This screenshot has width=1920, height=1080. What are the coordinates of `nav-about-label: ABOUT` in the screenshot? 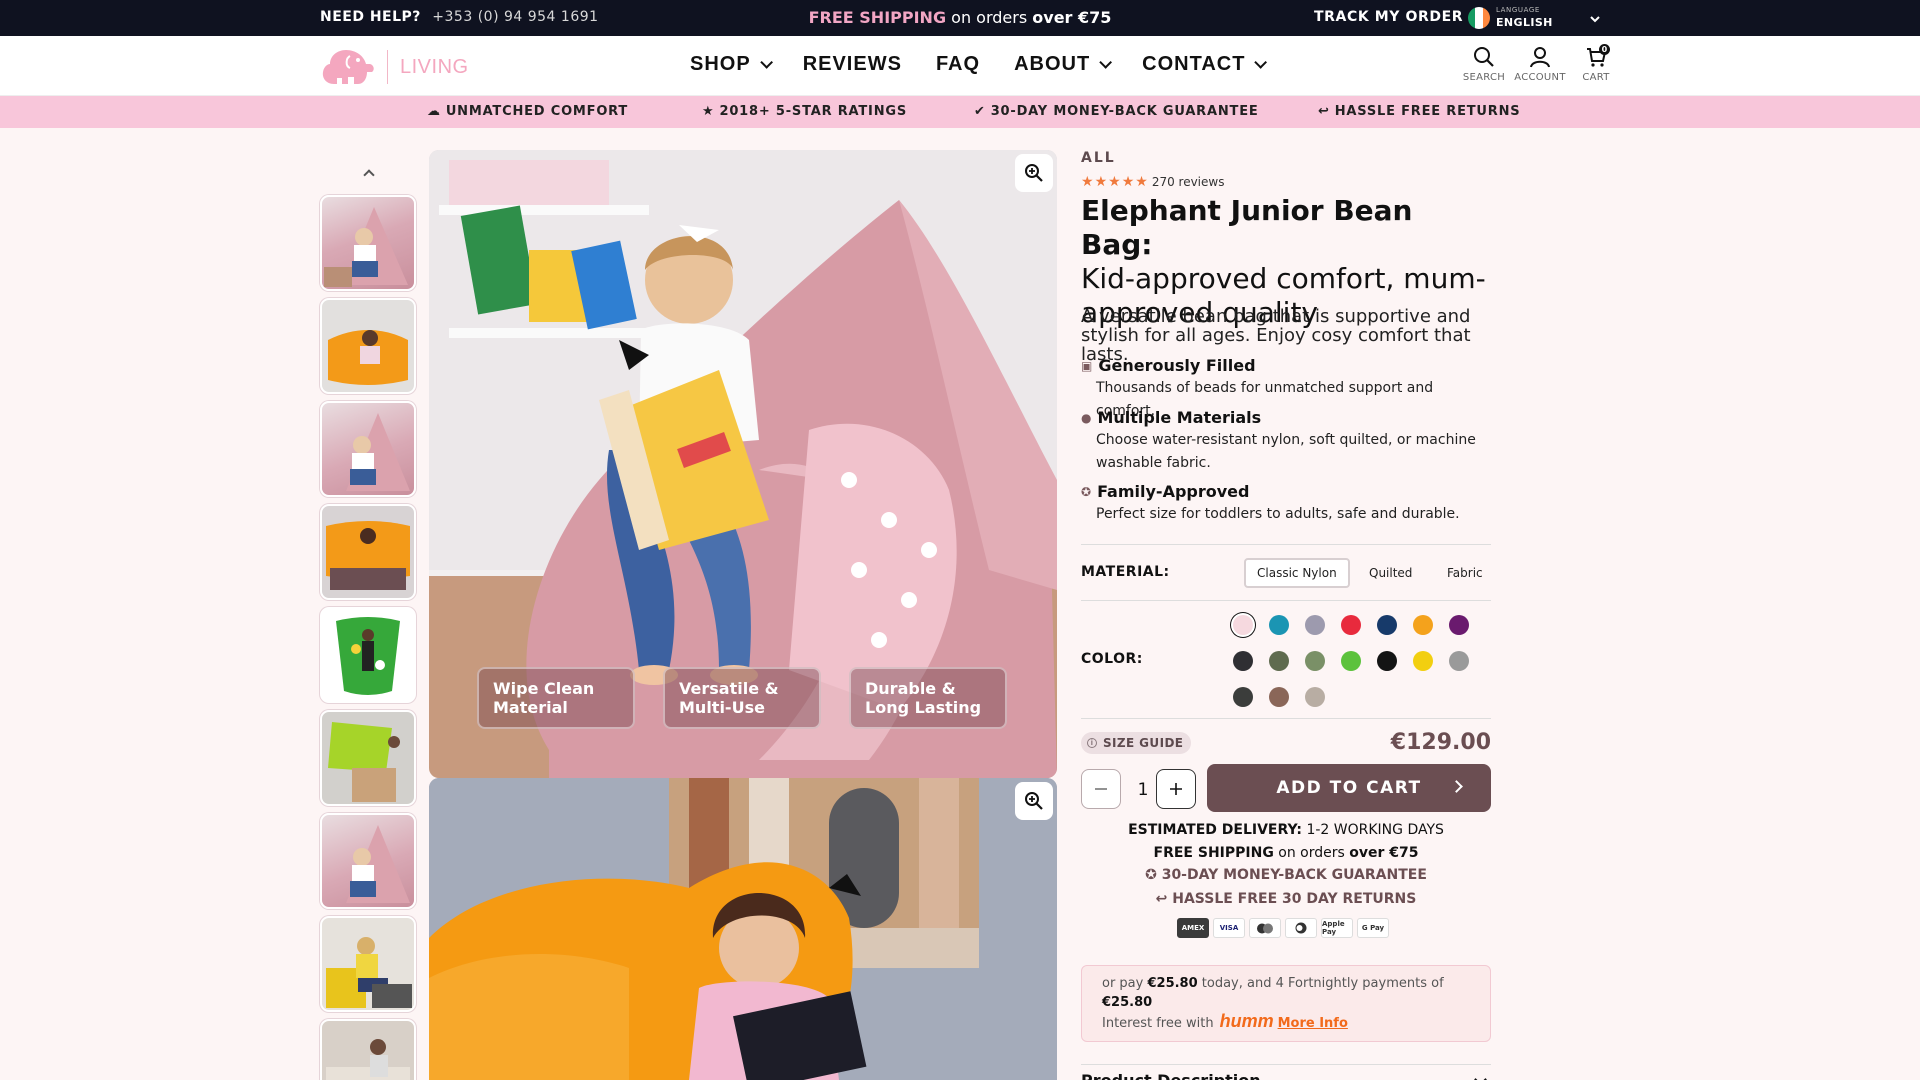 It's located at (1052, 64).